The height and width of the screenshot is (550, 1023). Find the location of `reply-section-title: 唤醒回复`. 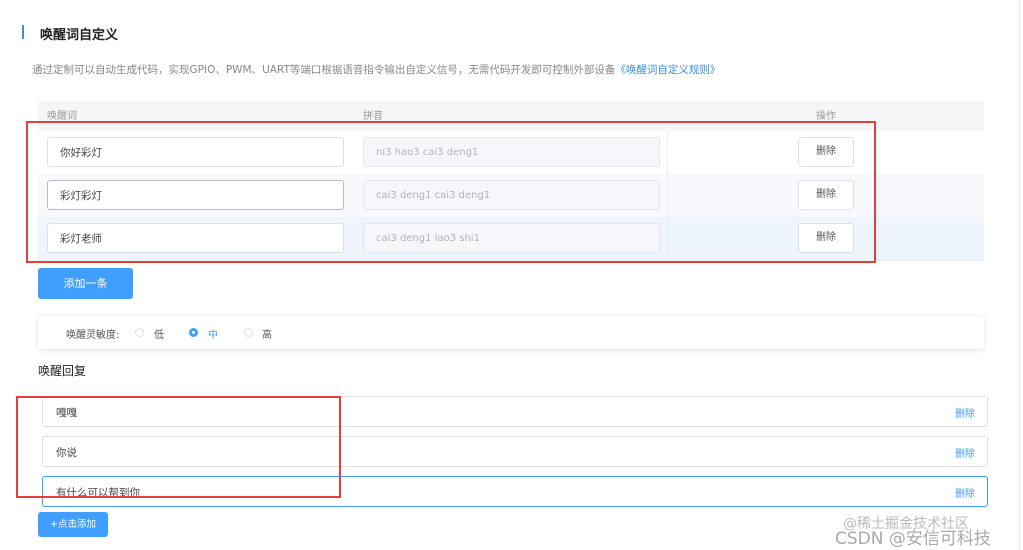

reply-section-title: 唤醒回复 is located at coordinates (62, 371).